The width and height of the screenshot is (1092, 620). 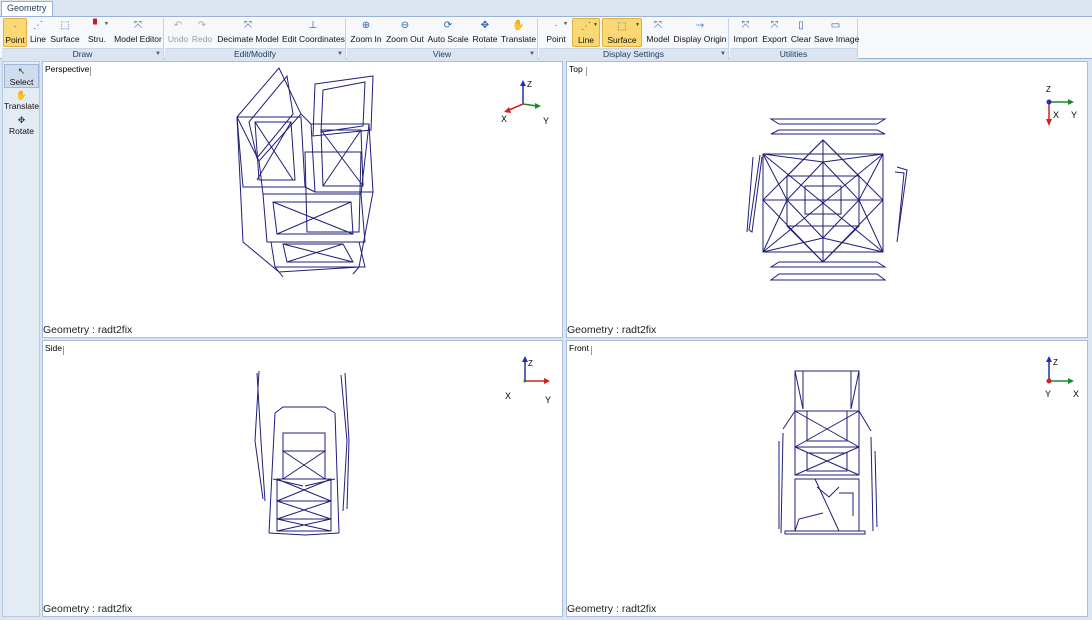 What do you see at coordinates (774, 25) in the screenshot?
I see `export-icon: ⤧` at bounding box center [774, 25].